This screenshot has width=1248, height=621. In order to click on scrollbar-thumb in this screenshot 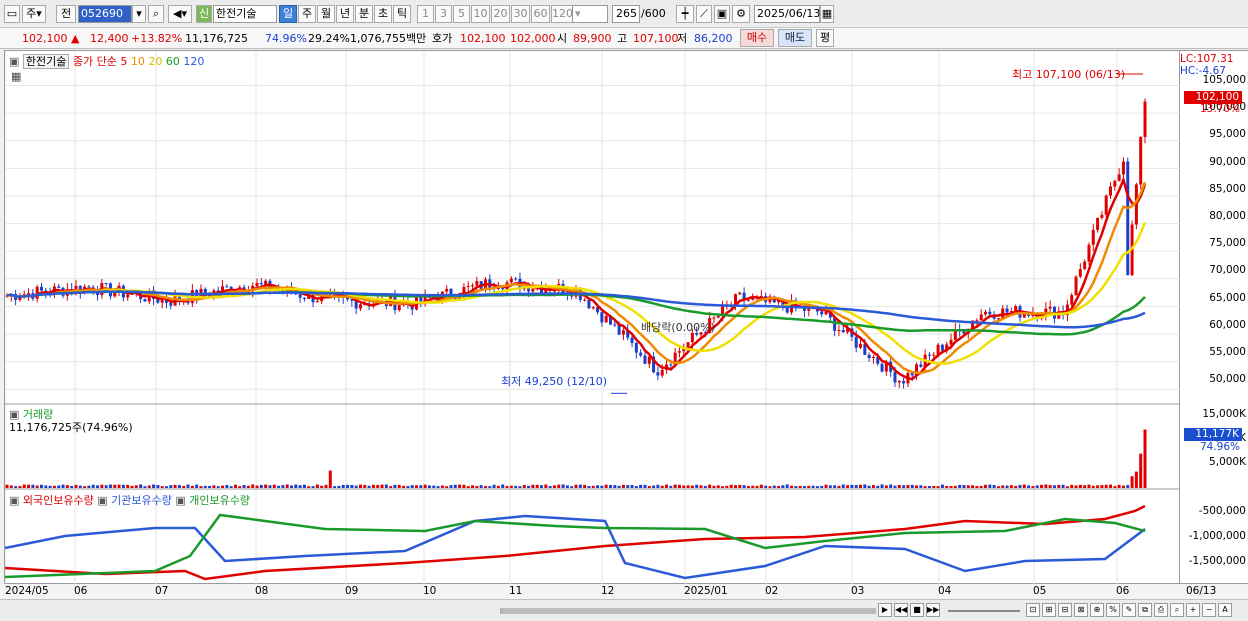, I will do `click(688, 611)`.